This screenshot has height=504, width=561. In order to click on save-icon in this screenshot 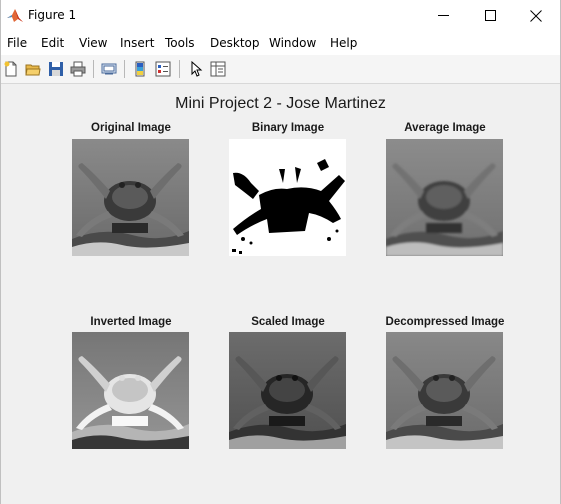, I will do `click(56, 69)`.